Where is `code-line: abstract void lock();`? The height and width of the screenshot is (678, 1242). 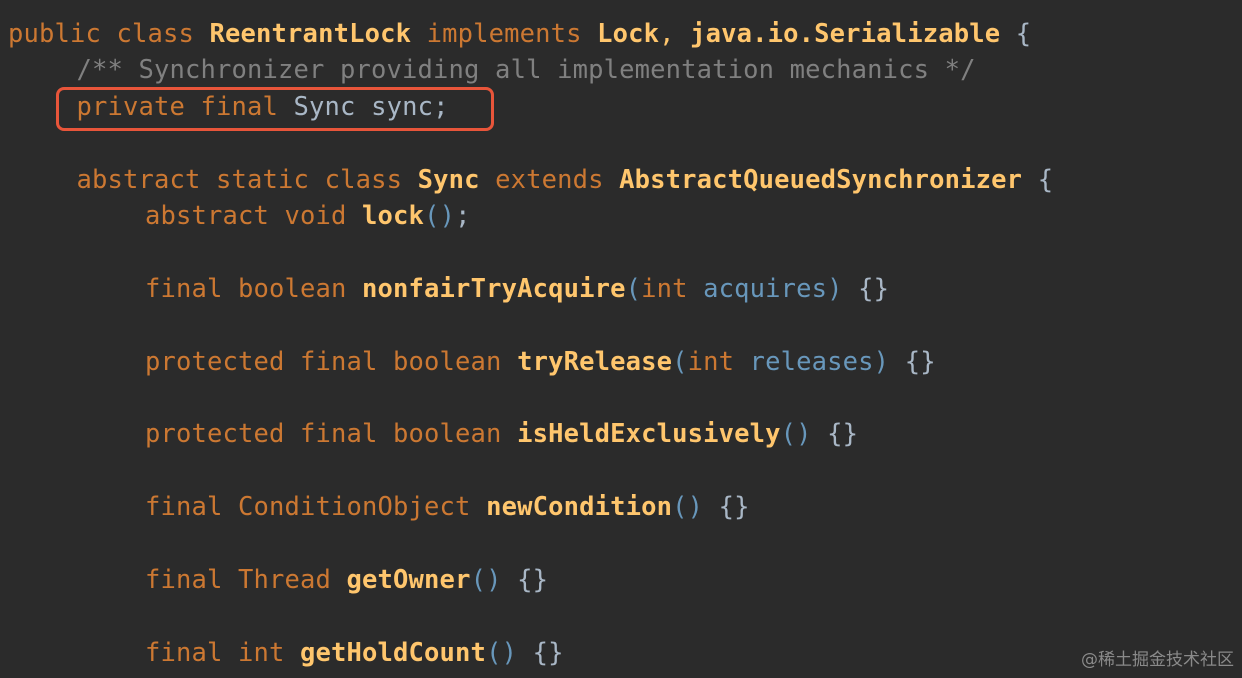 code-line: abstract void lock(); is located at coordinates (308, 216).